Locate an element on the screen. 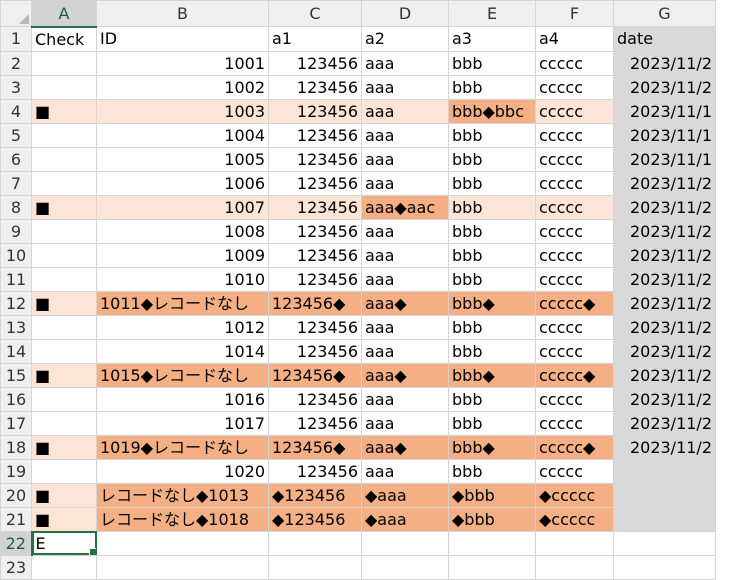 The width and height of the screenshot is (739, 580). cell-id: 1019◆レコードなし is located at coordinates (182, 447).